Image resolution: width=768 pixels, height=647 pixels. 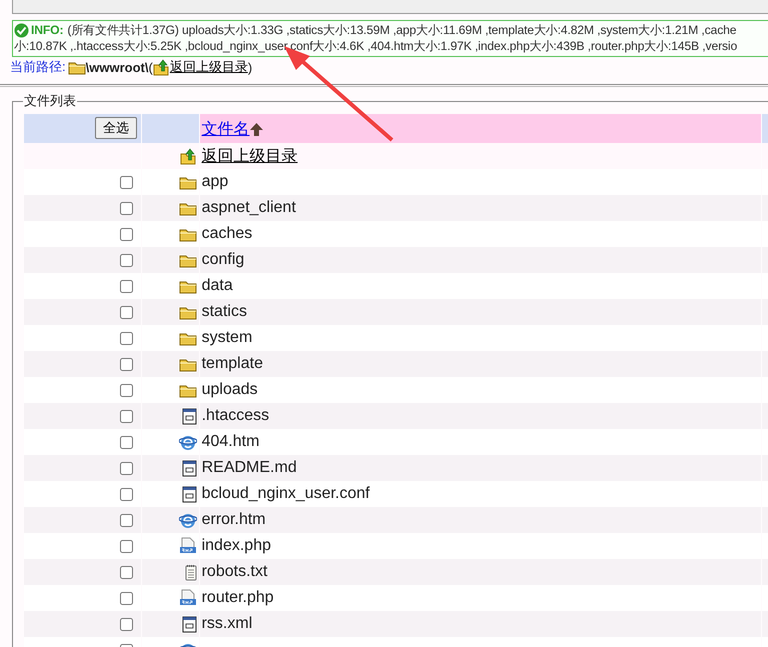 What do you see at coordinates (232, 363) in the screenshot?
I see `folder-name: template` at bounding box center [232, 363].